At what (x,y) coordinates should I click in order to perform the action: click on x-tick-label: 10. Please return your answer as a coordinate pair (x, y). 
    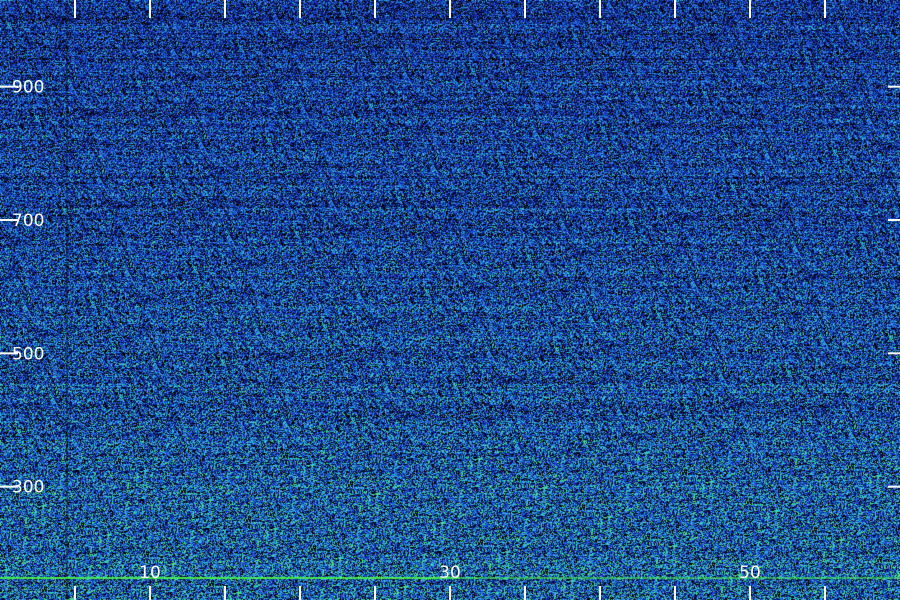
    Looking at the image, I should click on (150, 573).